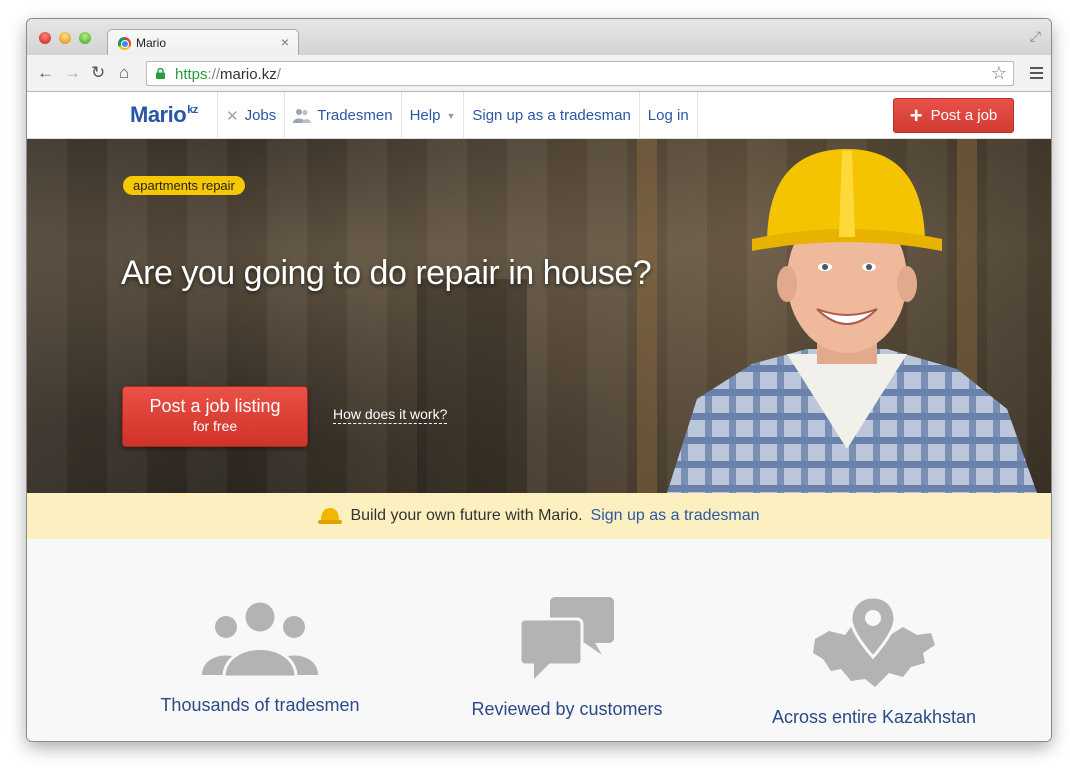 This screenshot has width=1070, height=775. What do you see at coordinates (65, 38) in the screenshot?
I see `minimize-window-button` at bounding box center [65, 38].